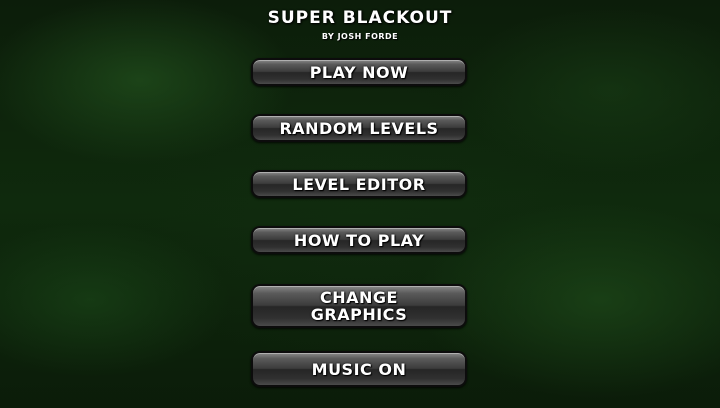  Describe the element at coordinates (359, 369) in the screenshot. I see `music-toggle-button: MUSIC ON` at that location.